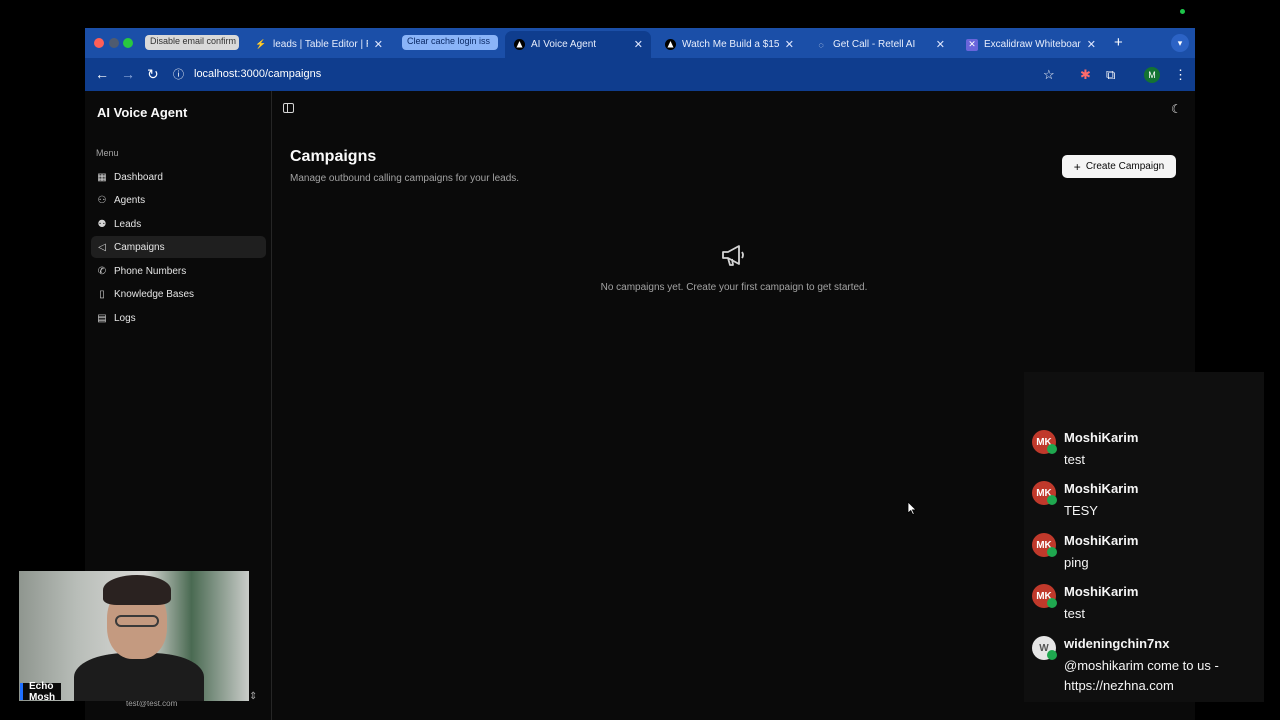 The width and height of the screenshot is (1280, 720). I want to click on excalidraw-icon: ✕, so click(972, 44).